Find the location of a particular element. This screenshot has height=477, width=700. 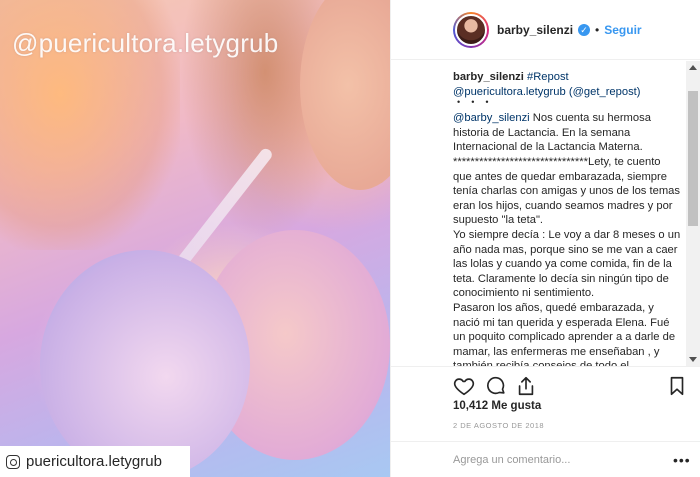

username-row: barby_silenzi ✓ • Seguir is located at coordinates (569, 30).